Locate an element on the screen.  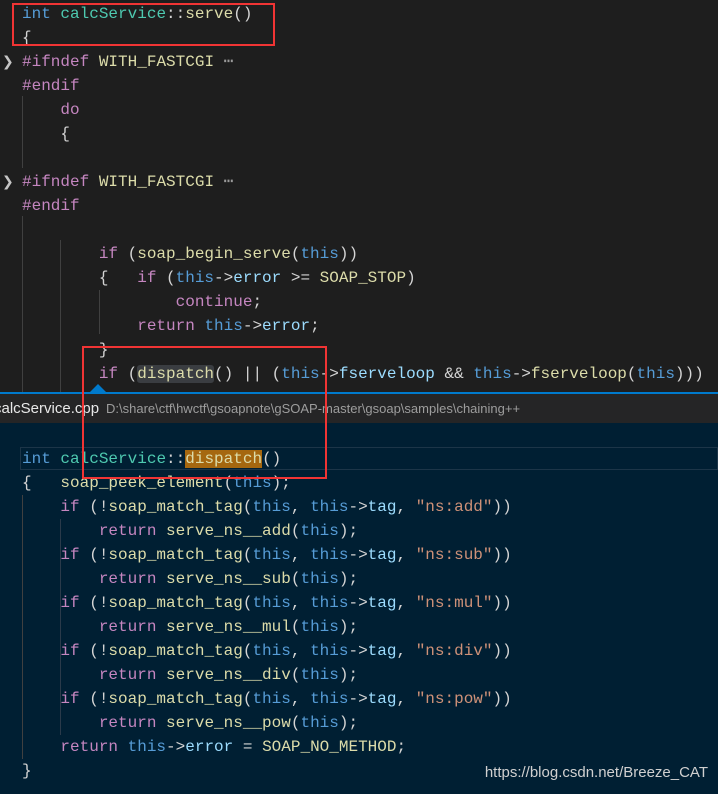
code-line: { if (this->error >= SOAP_STOP) is located at coordinates (219, 278).